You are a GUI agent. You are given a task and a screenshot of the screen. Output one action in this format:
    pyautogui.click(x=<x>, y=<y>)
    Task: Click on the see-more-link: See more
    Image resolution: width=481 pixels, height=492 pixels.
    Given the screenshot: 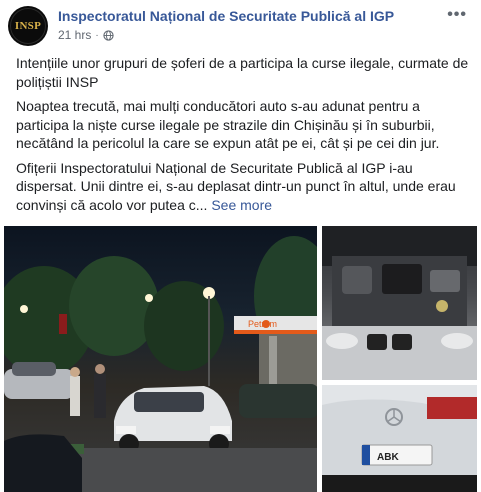 What is the action you would take?
    pyautogui.click(x=241, y=205)
    